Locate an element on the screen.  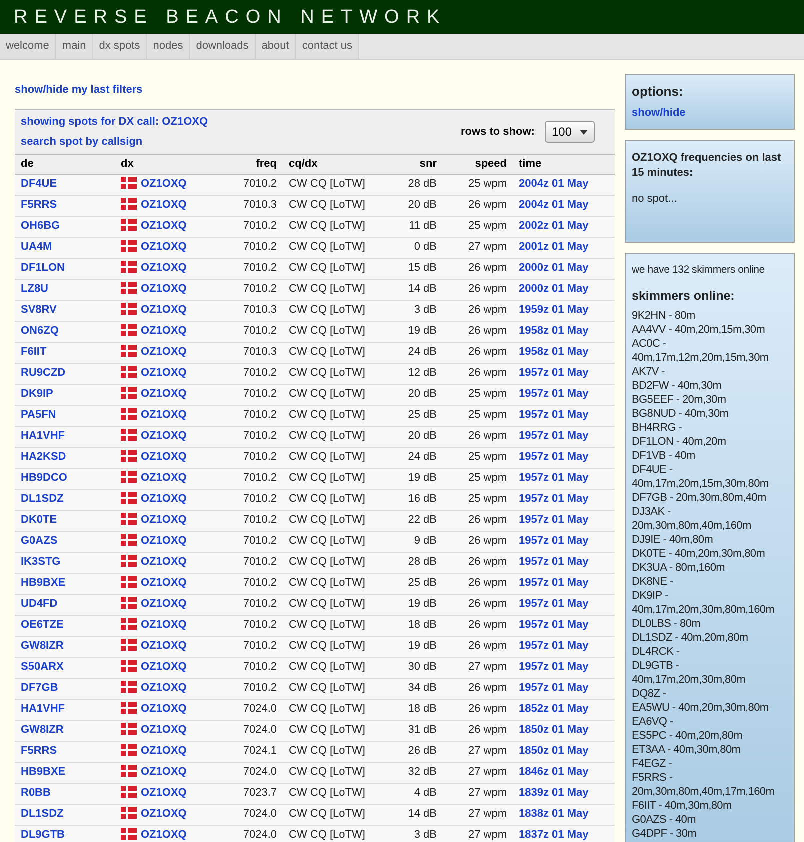
spotter-link: S50ARX is located at coordinates (42, 667).